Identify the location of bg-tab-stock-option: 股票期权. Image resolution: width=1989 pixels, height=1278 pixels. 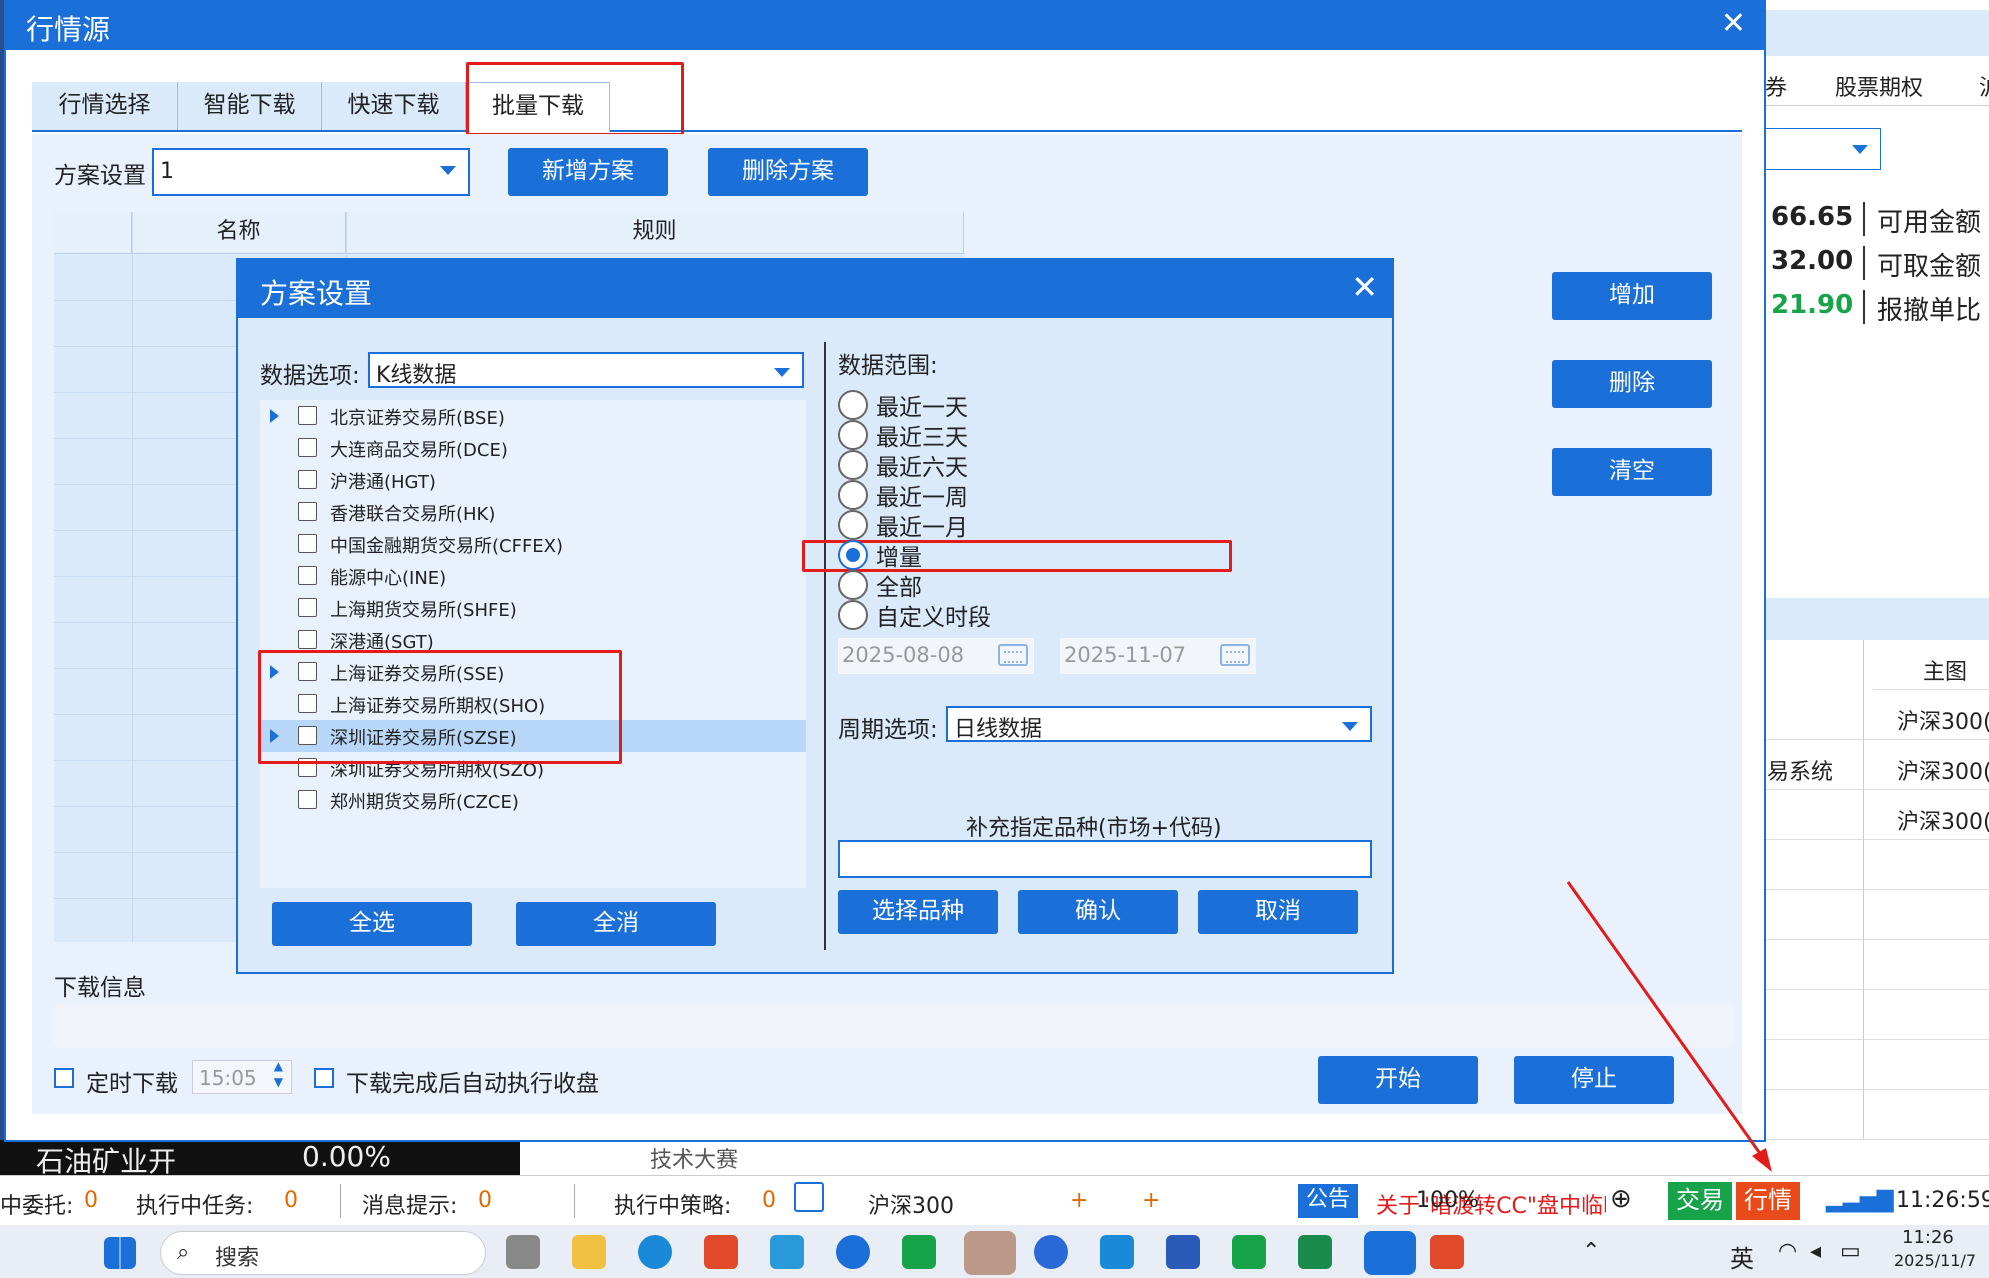
(1879, 86).